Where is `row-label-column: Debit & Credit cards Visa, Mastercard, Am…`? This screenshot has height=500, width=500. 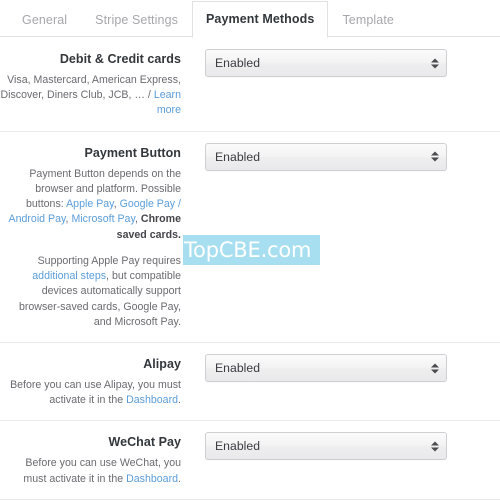
row-label-column: Debit & Credit cards Visa, Mastercard, Am… is located at coordinates (90, 84).